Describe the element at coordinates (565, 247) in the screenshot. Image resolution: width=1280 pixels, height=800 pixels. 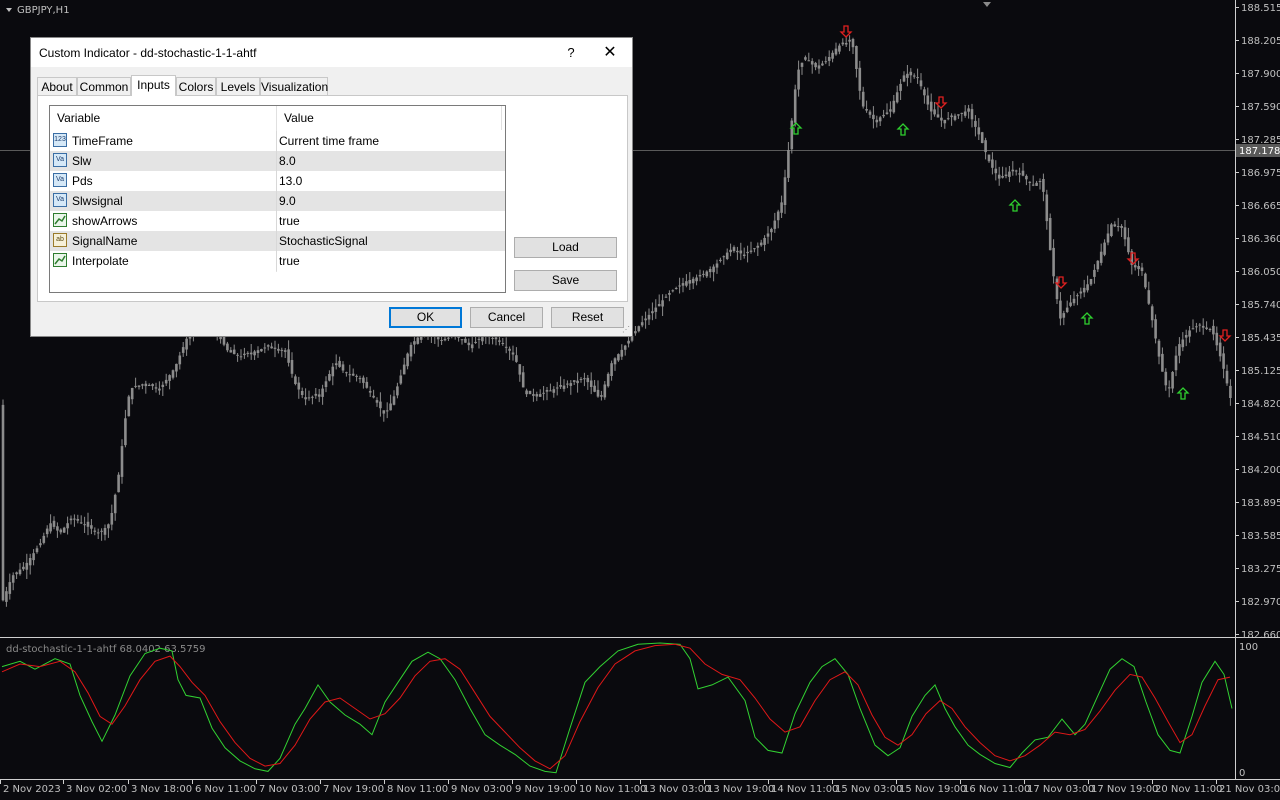
I see `load-button: Load` at that location.